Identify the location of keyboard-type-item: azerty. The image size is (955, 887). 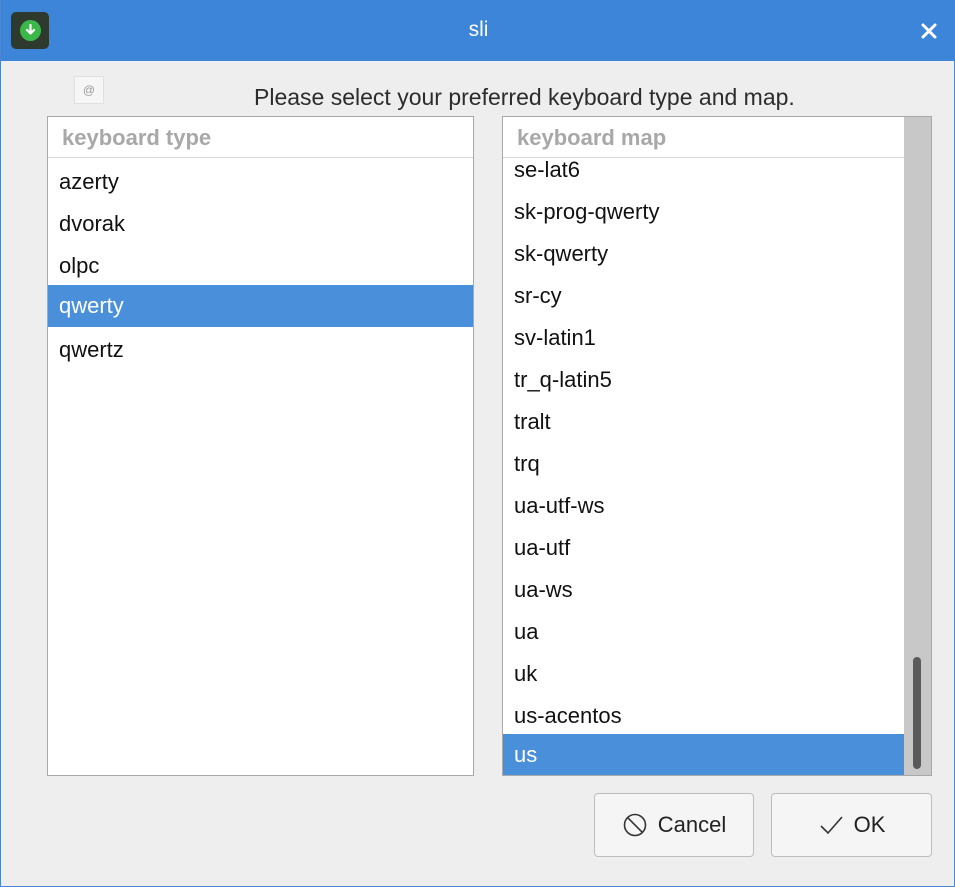
(260, 182).